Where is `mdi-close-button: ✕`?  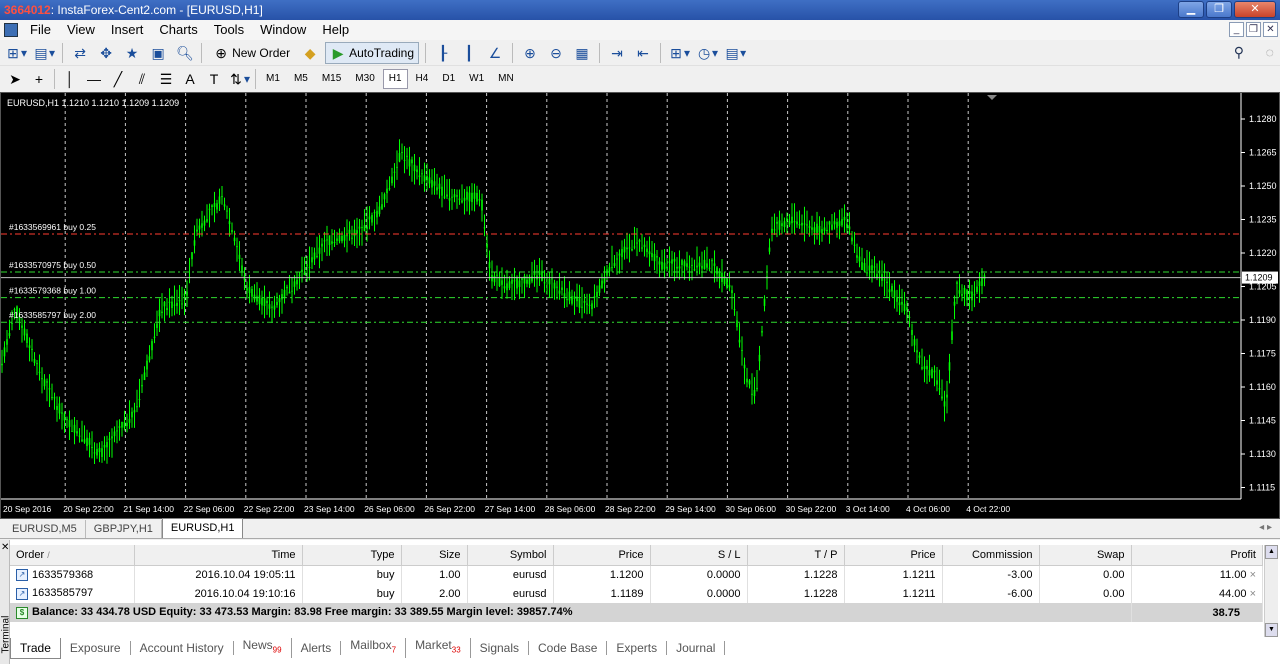
mdi-close-button: ✕ is located at coordinates (1270, 29).